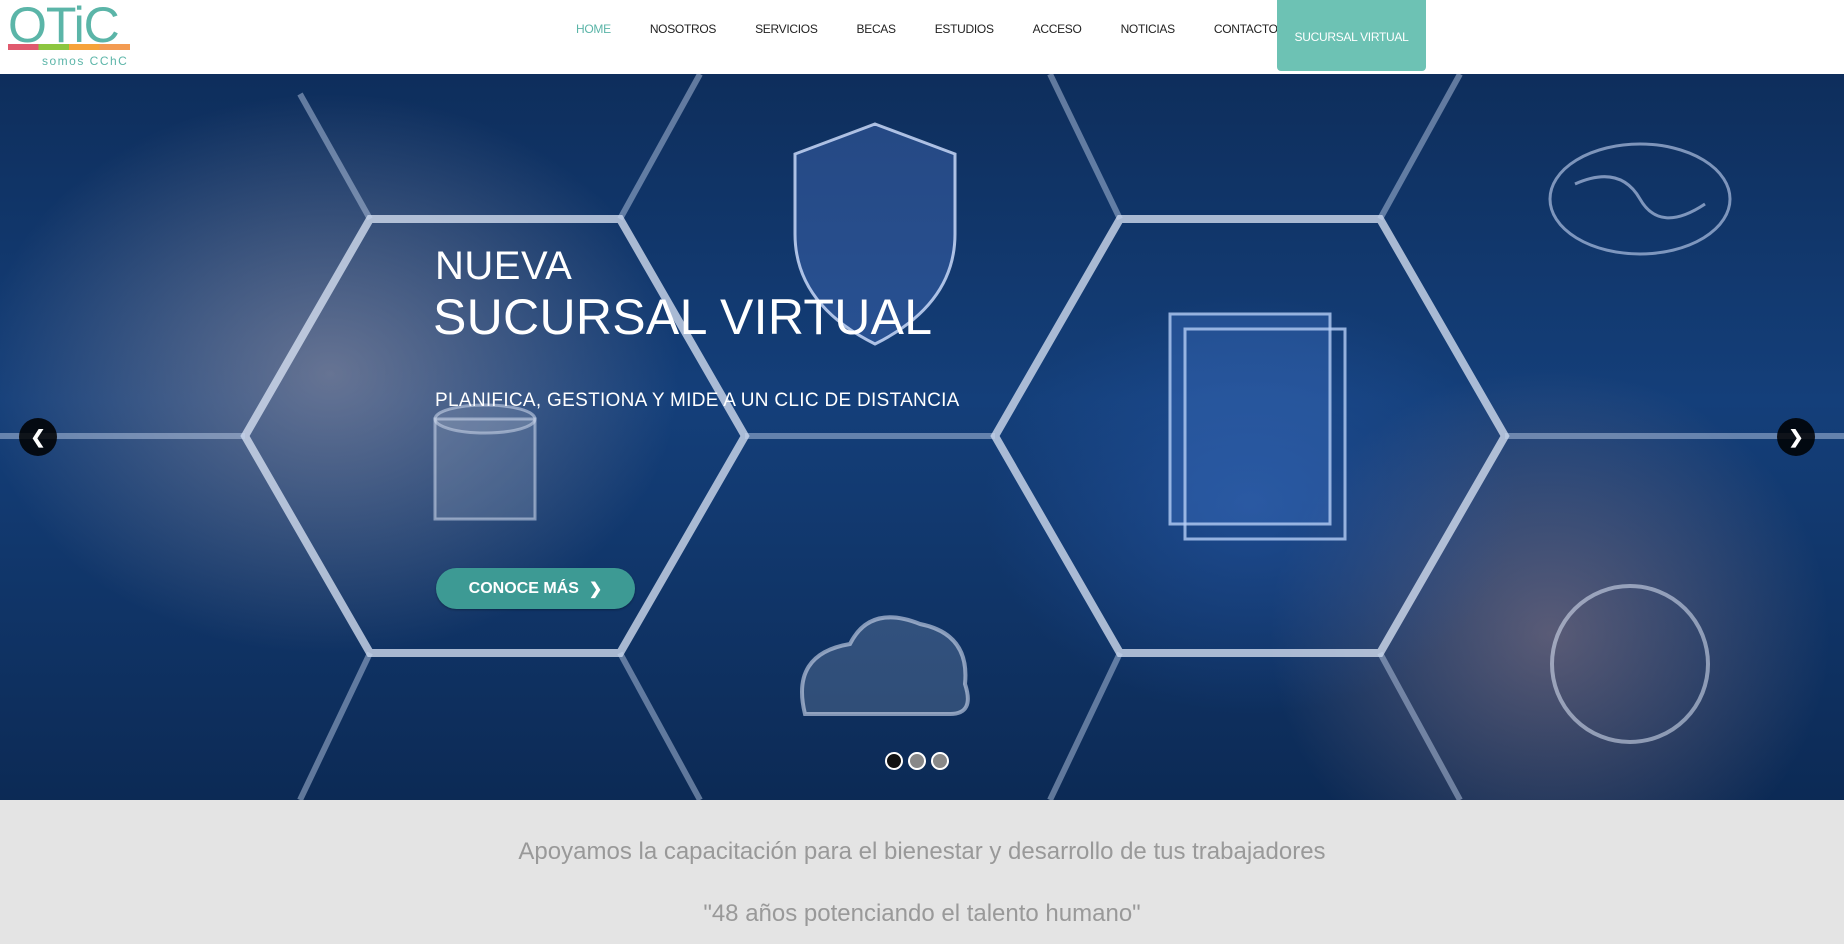 Image resolution: width=1844 pixels, height=944 pixels. I want to click on nav-item-estudios: ESTUDIOS, so click(964, 18).